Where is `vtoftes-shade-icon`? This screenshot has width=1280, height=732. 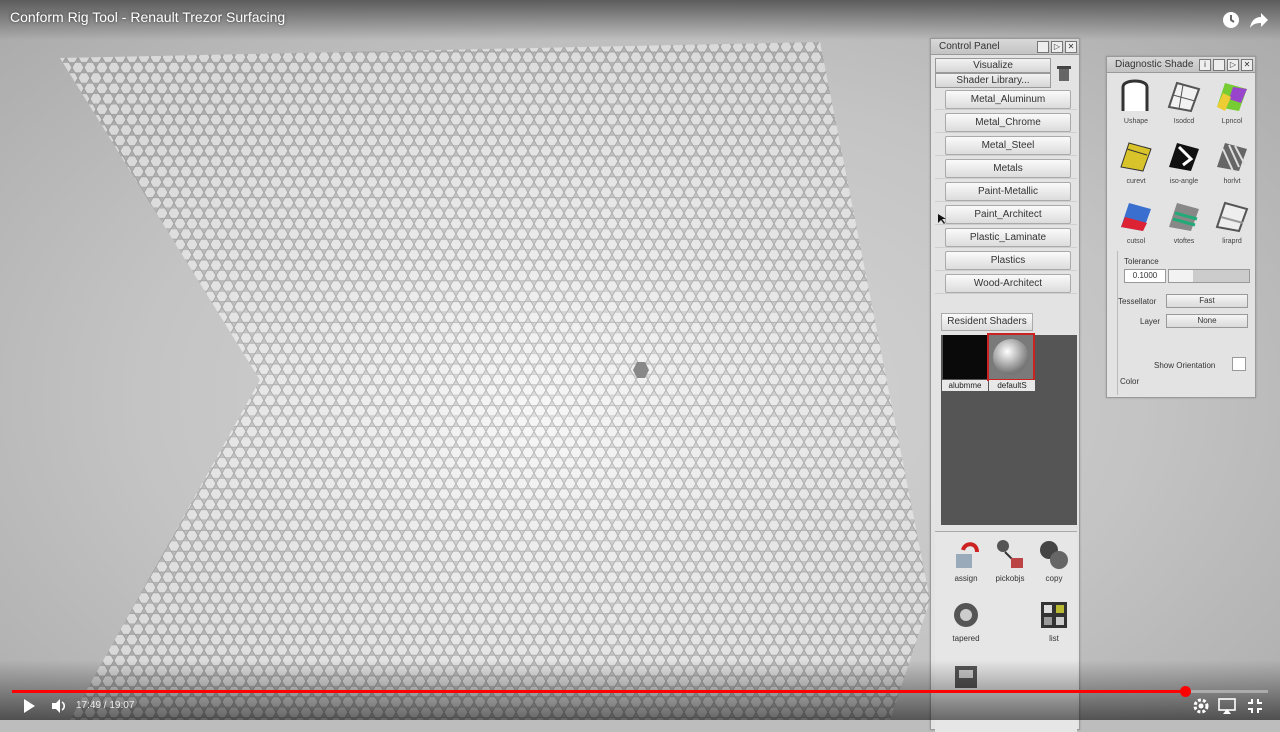 vtoftes-shade-icon is located at coordinates (1184, 216).